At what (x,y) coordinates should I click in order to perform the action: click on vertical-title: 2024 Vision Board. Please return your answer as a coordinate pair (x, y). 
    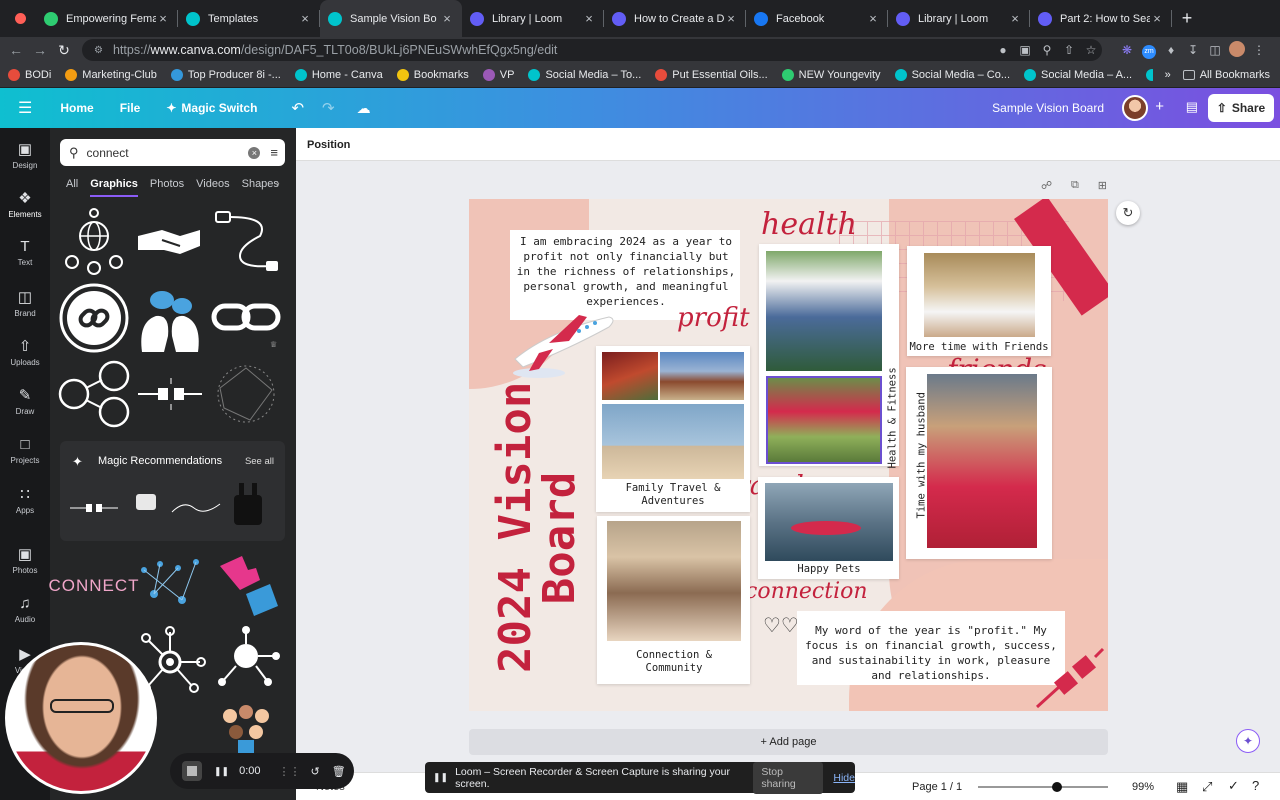
    Looking at the image, I should click on (539, 540).